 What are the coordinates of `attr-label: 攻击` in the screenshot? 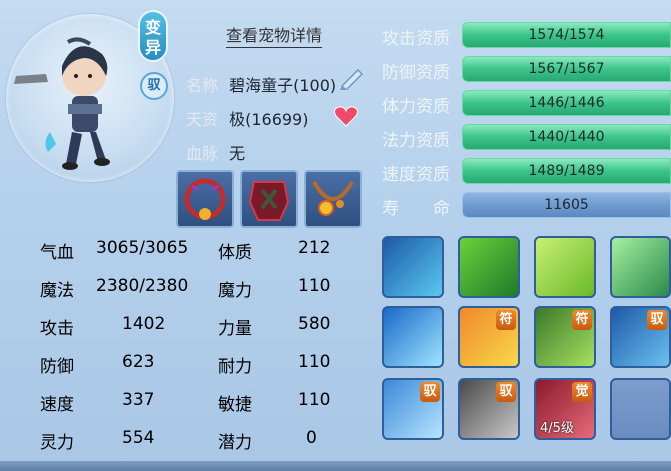 It's located at (57, 329).